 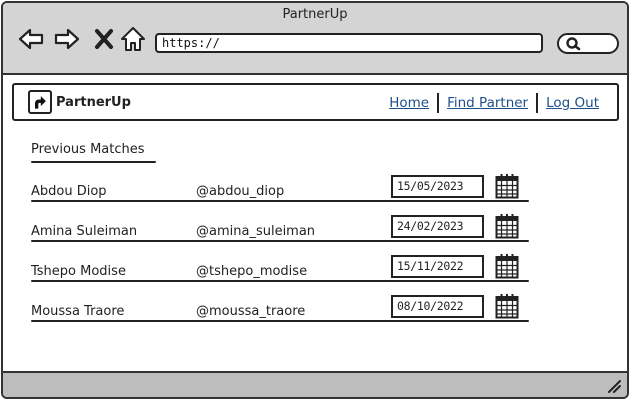 What do you see at coordinates (78, 271) in the screenshot?
I see `partner-name: Tshepo Modise` at bounding box center [78, 271].